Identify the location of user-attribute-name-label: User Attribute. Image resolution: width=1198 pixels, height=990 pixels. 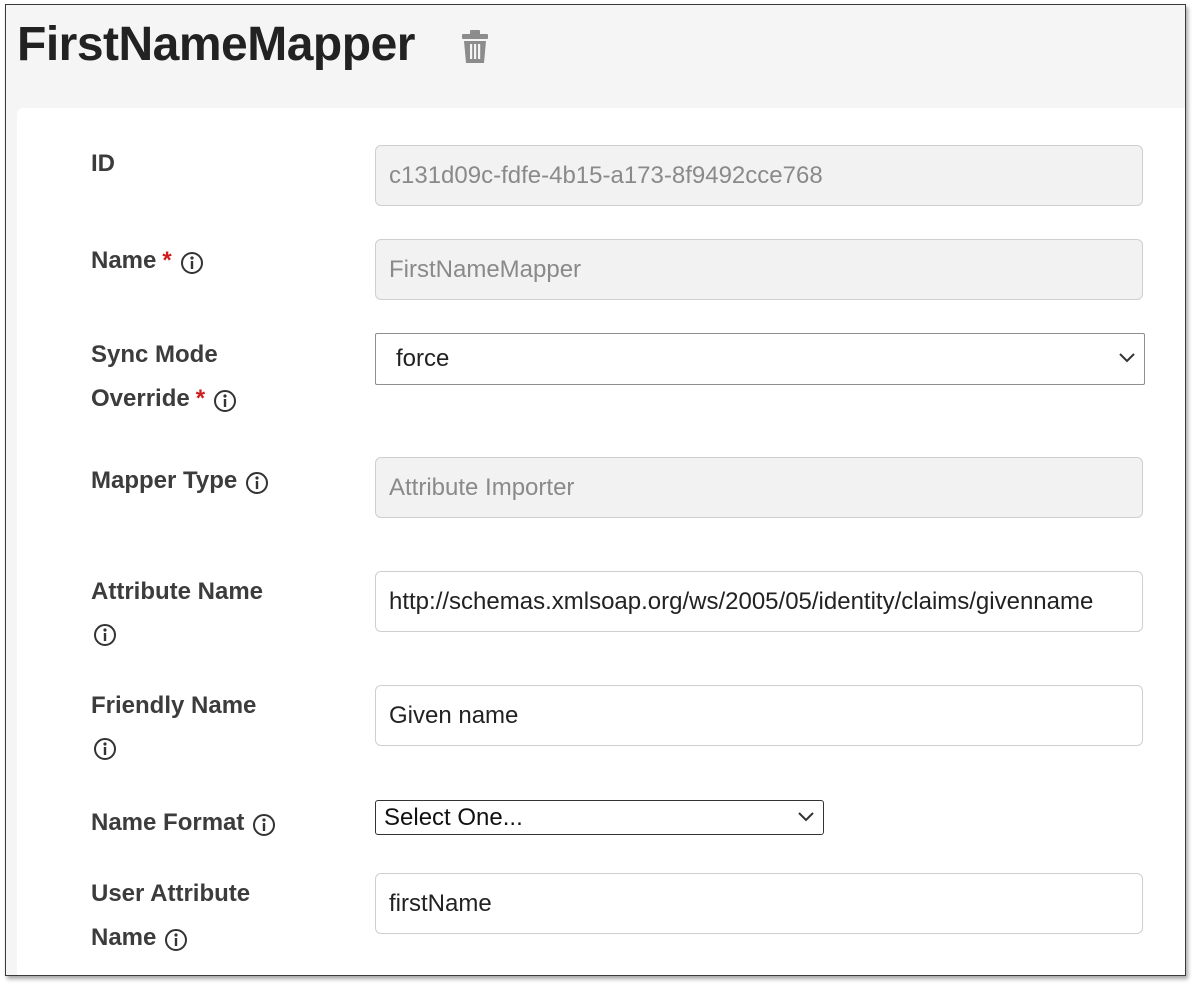
(171, 893).